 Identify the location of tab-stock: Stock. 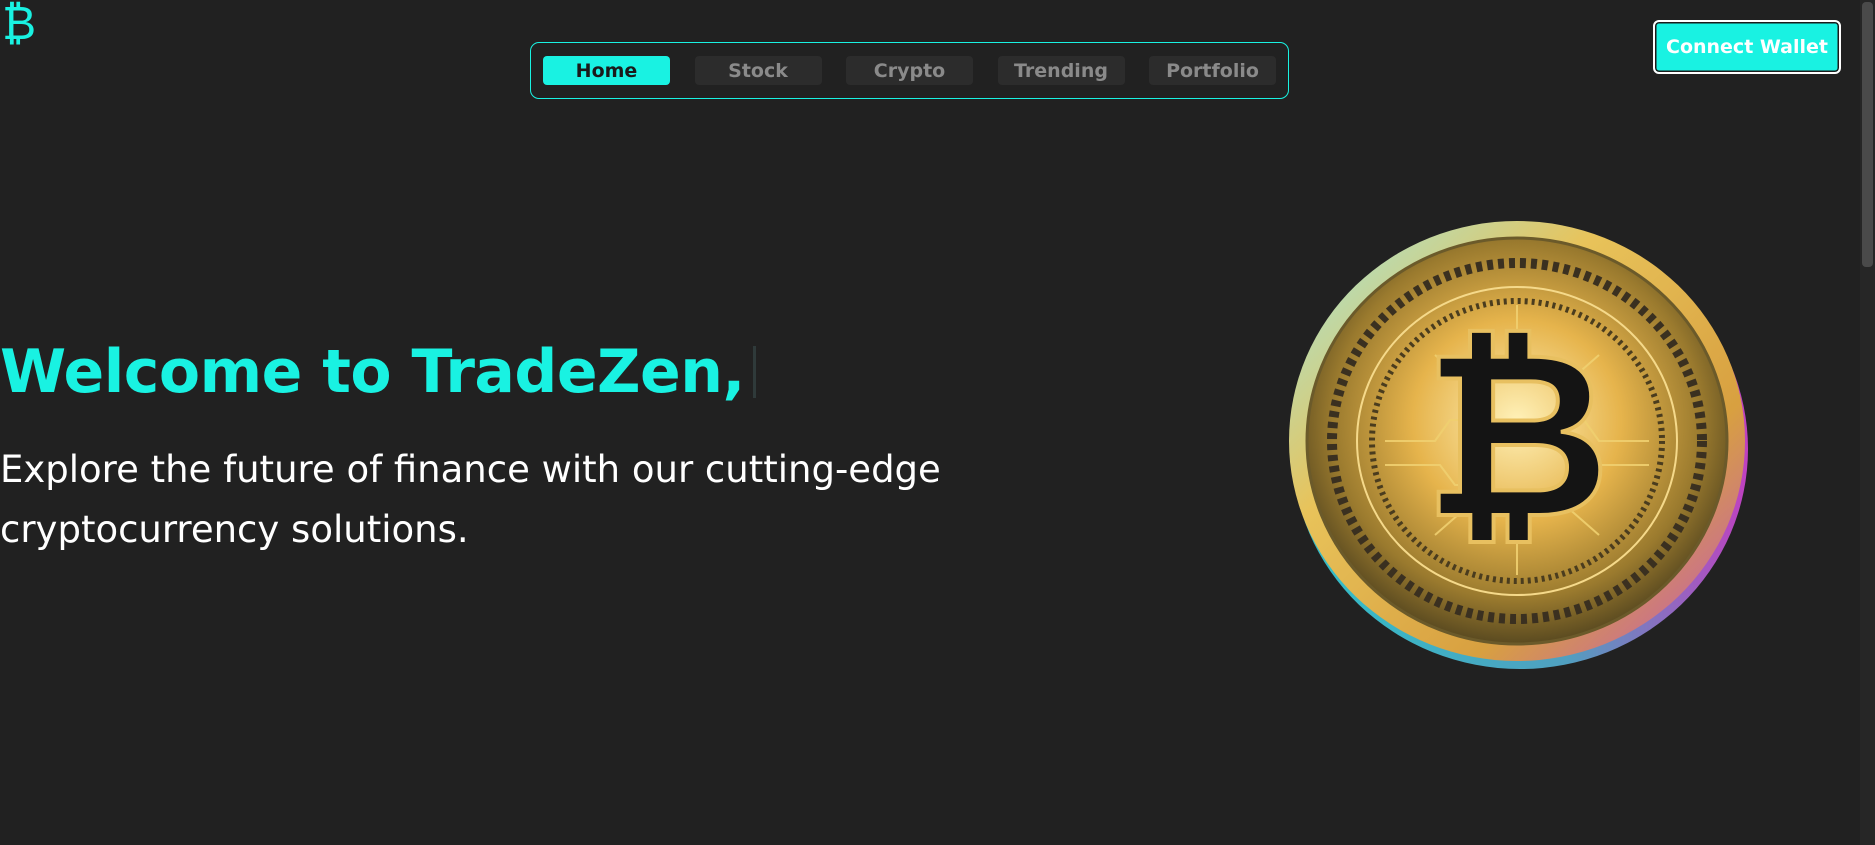
(758, 70).